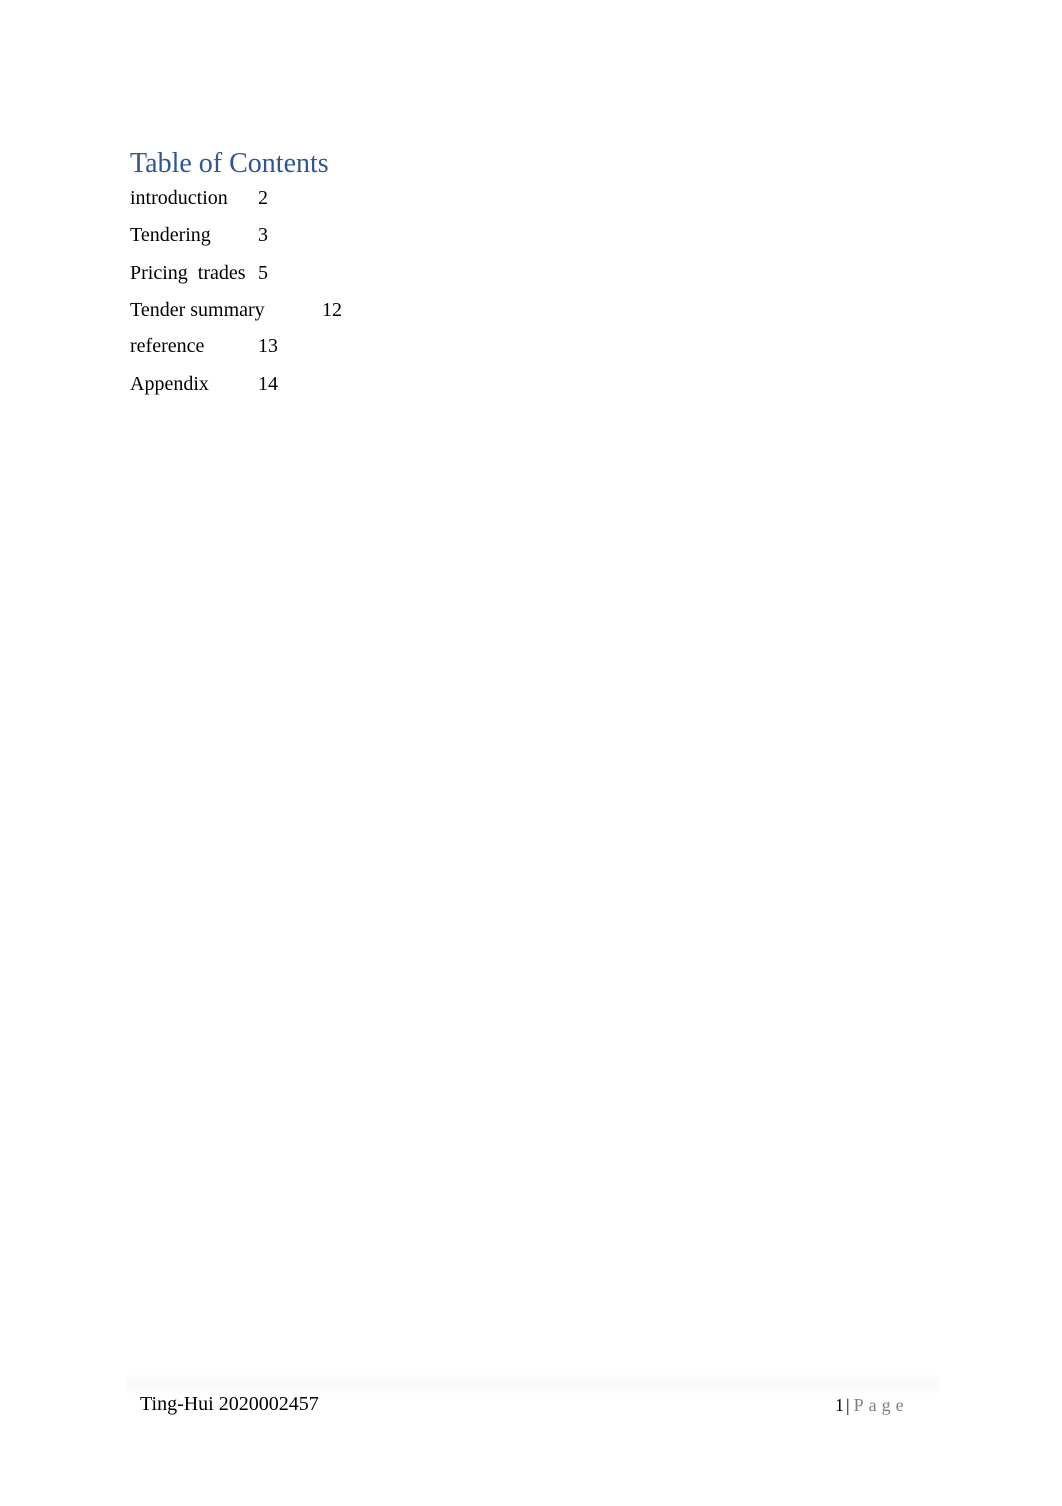 The height and width of the screenshot is (1506, 1062). I want to click on toc-entry-page: 3, so click(263, 235).